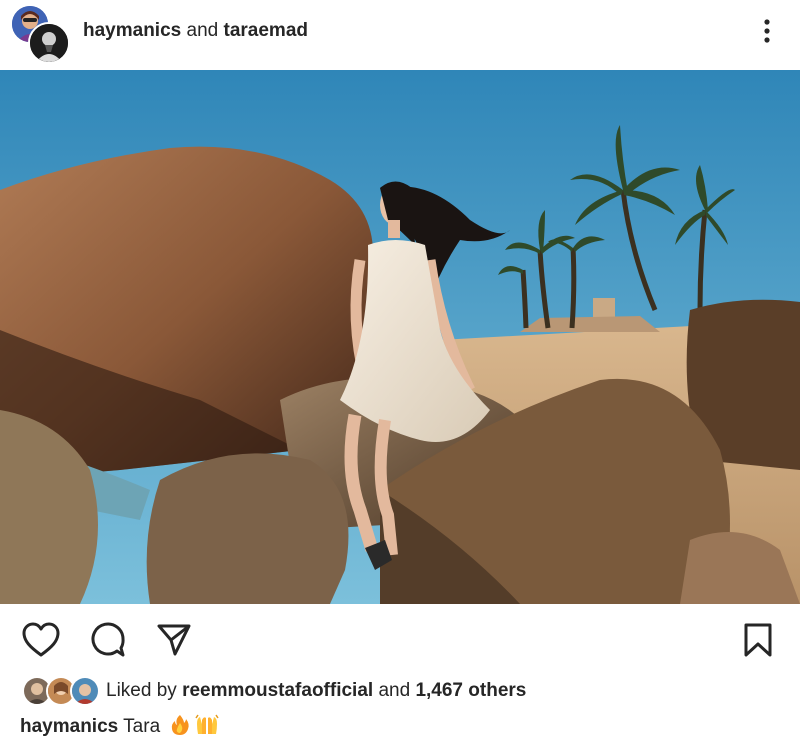 The height and width of the screenshot is (747, 800). Describe the element at coordinates (400, 34) in the screenshot. I see `post-header: haymanics and taraemad` at that location.